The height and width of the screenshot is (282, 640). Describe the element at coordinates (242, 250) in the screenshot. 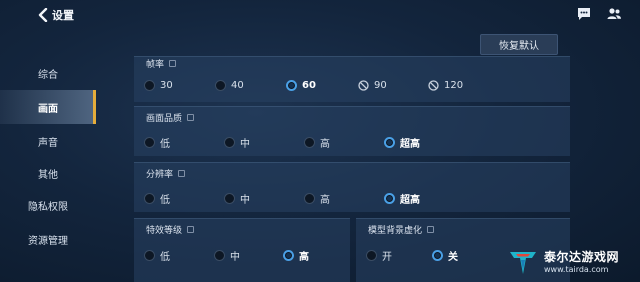

I see `effects-panel: 特效等级 低 中 高` at that location.